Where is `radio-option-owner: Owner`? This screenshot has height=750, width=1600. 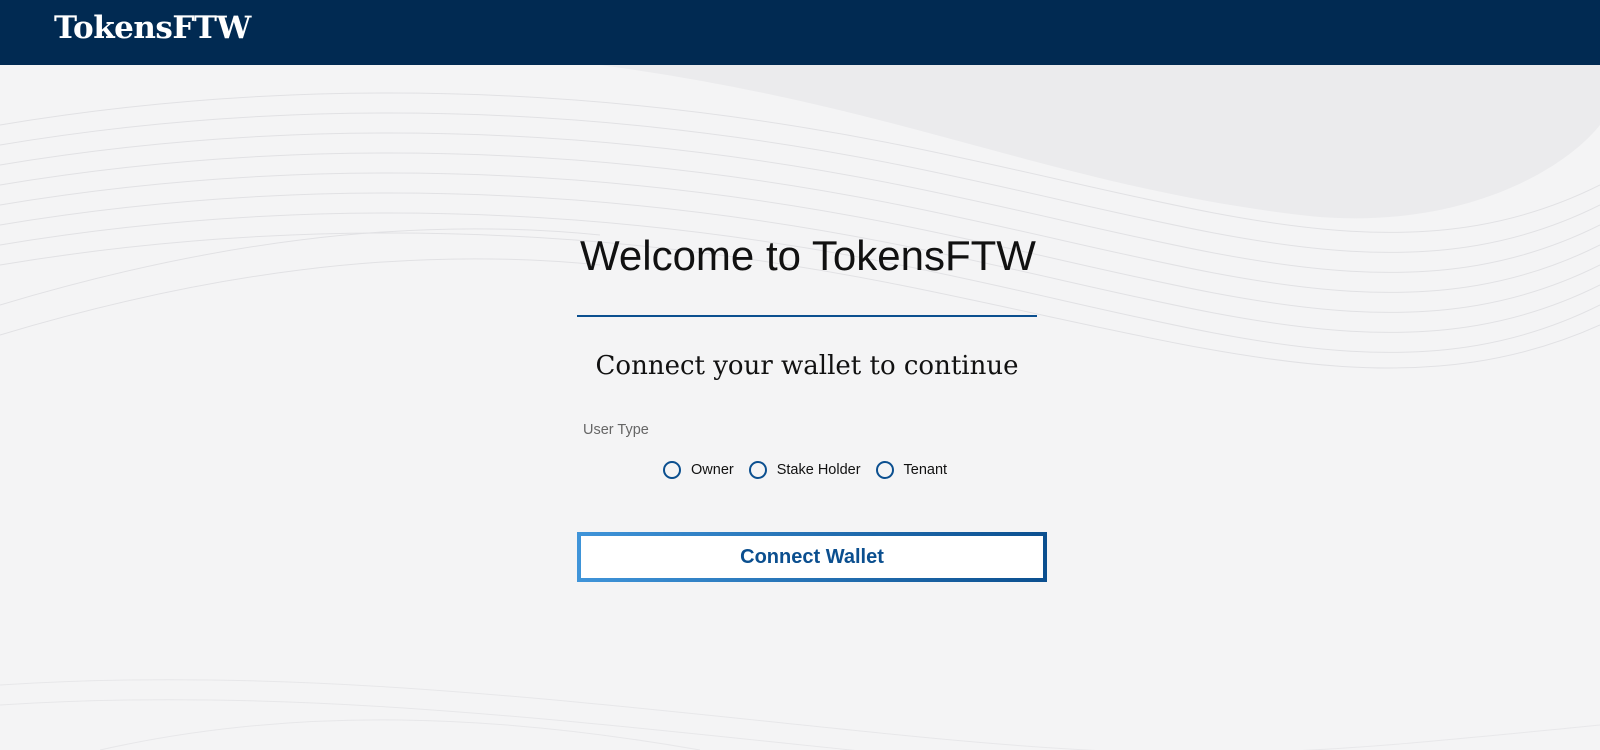
radio-option-owner: Owner is located at coordinates (698, 470).